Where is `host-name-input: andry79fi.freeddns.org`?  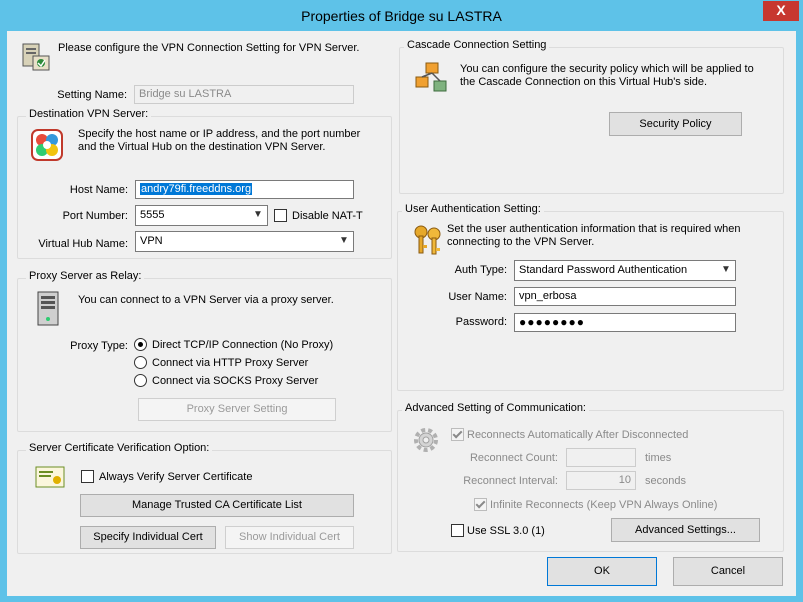
host-name-input: andry79fi.freeddns.org is located at coordinates (244, 189).